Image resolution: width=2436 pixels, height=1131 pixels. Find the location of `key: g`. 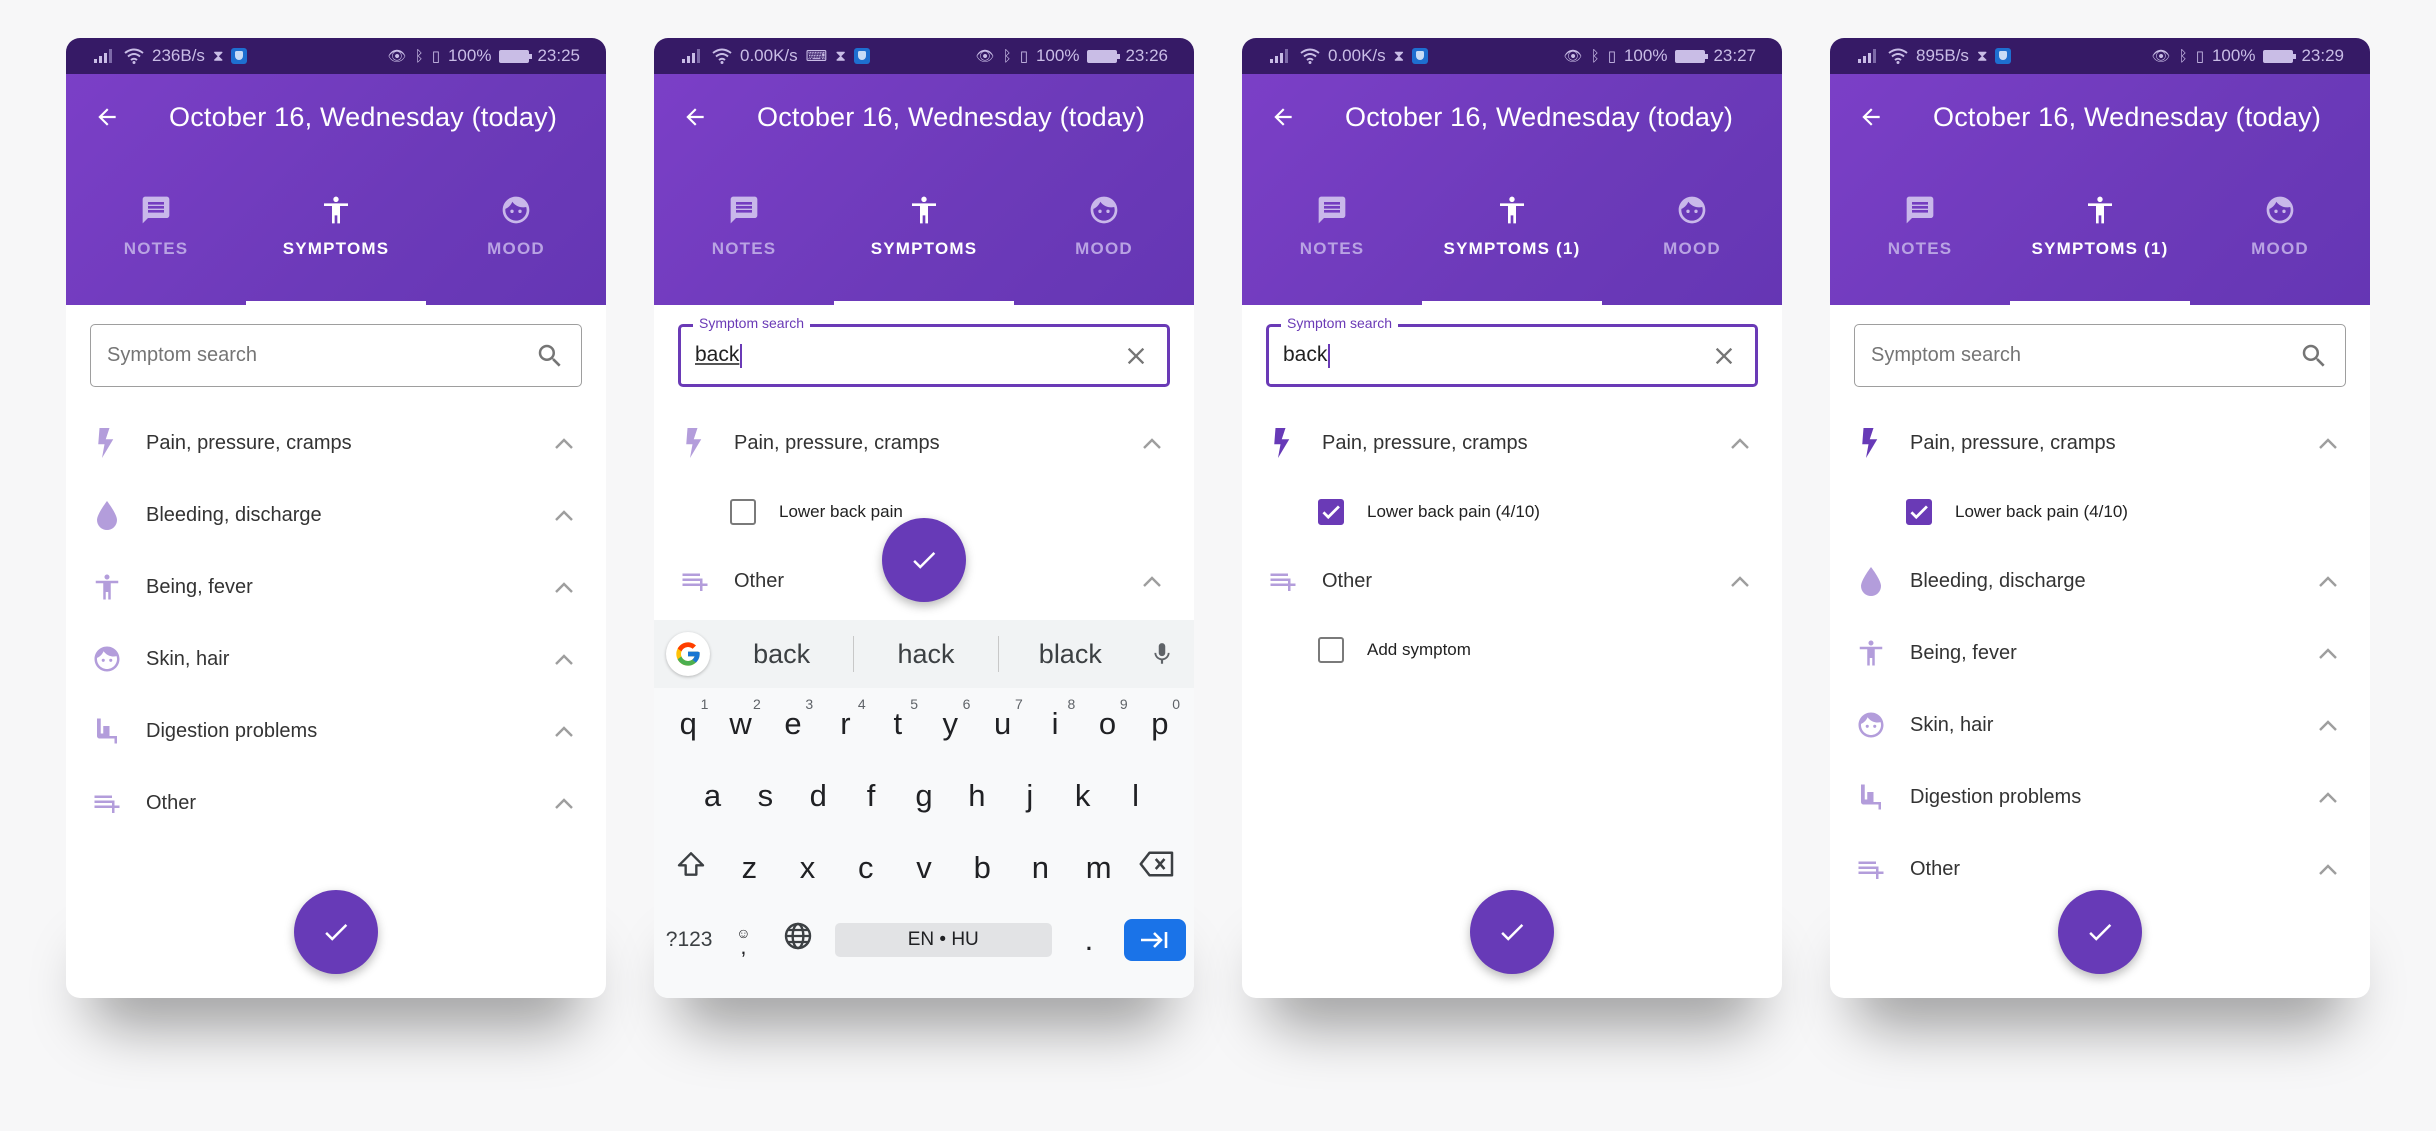

key: g is located at coordinates (924, 796).